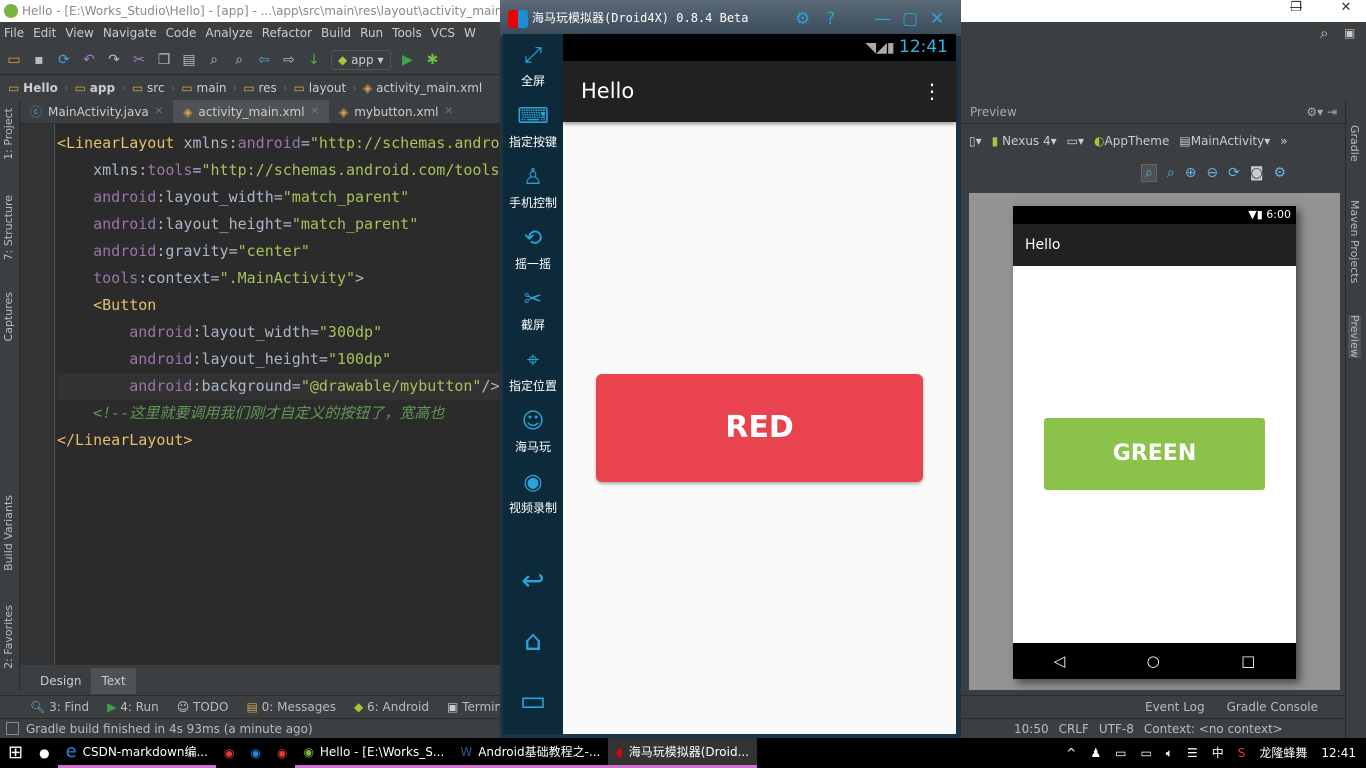 Image resolution: width=1366 pixels, height=768 pixels. I want to click on emulator-side-keymap: ⌨ 指定按键, so click(533, 125).